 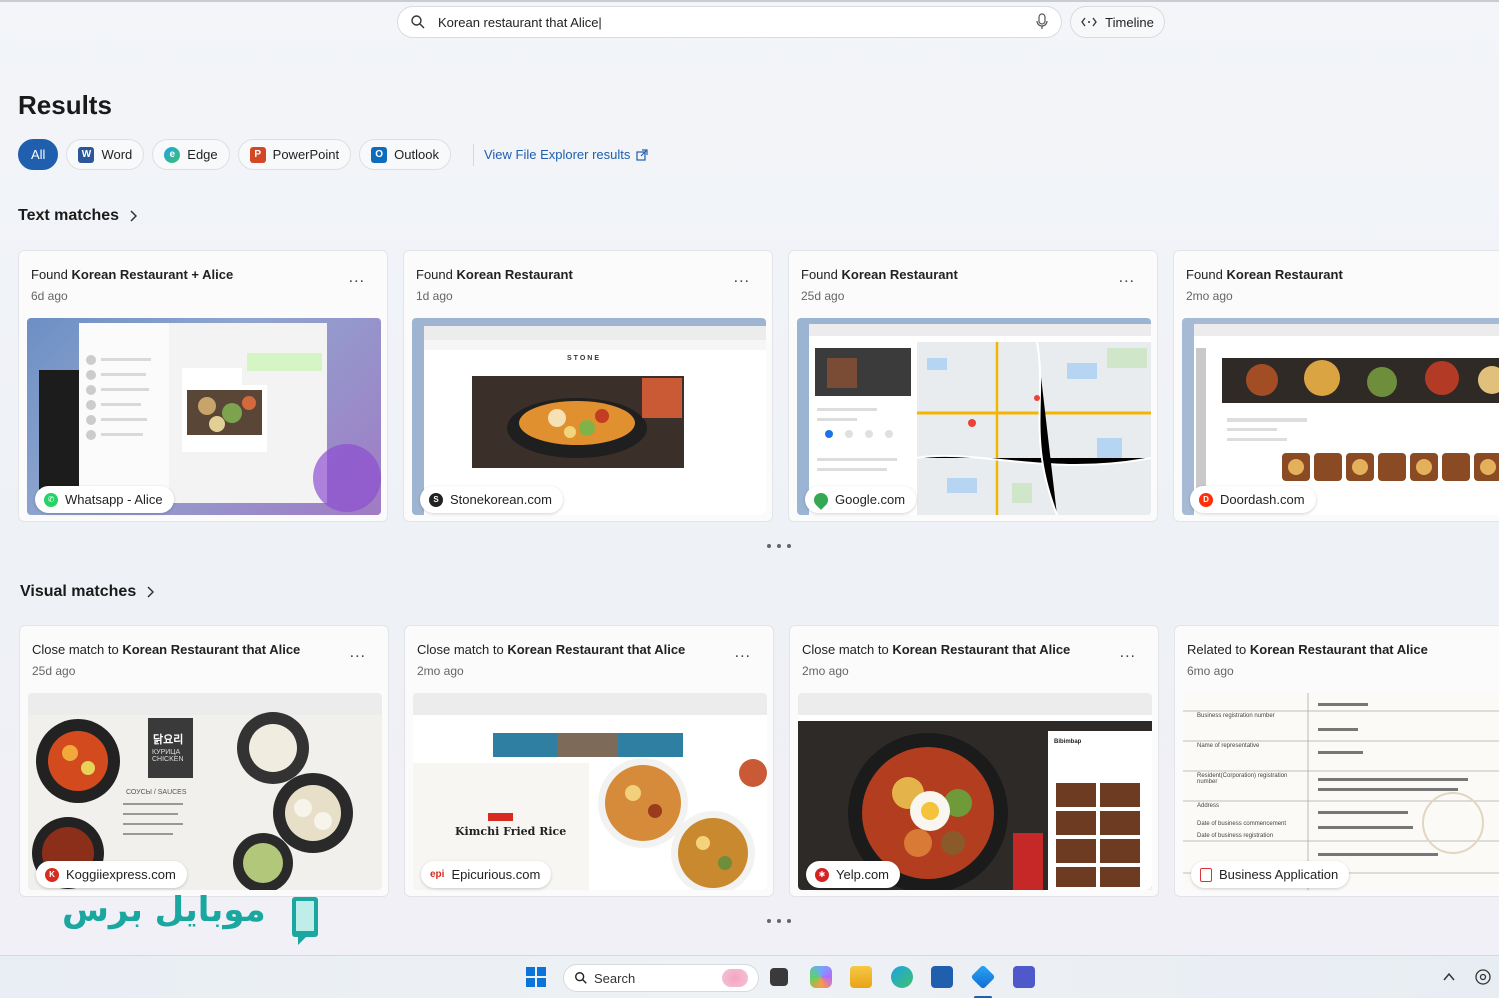 What do you see at coordinates (156, 792) in the screenshot?
I see `menu-sauces: СОУСЫ / SAUCES` at bounding box center [156, 792].